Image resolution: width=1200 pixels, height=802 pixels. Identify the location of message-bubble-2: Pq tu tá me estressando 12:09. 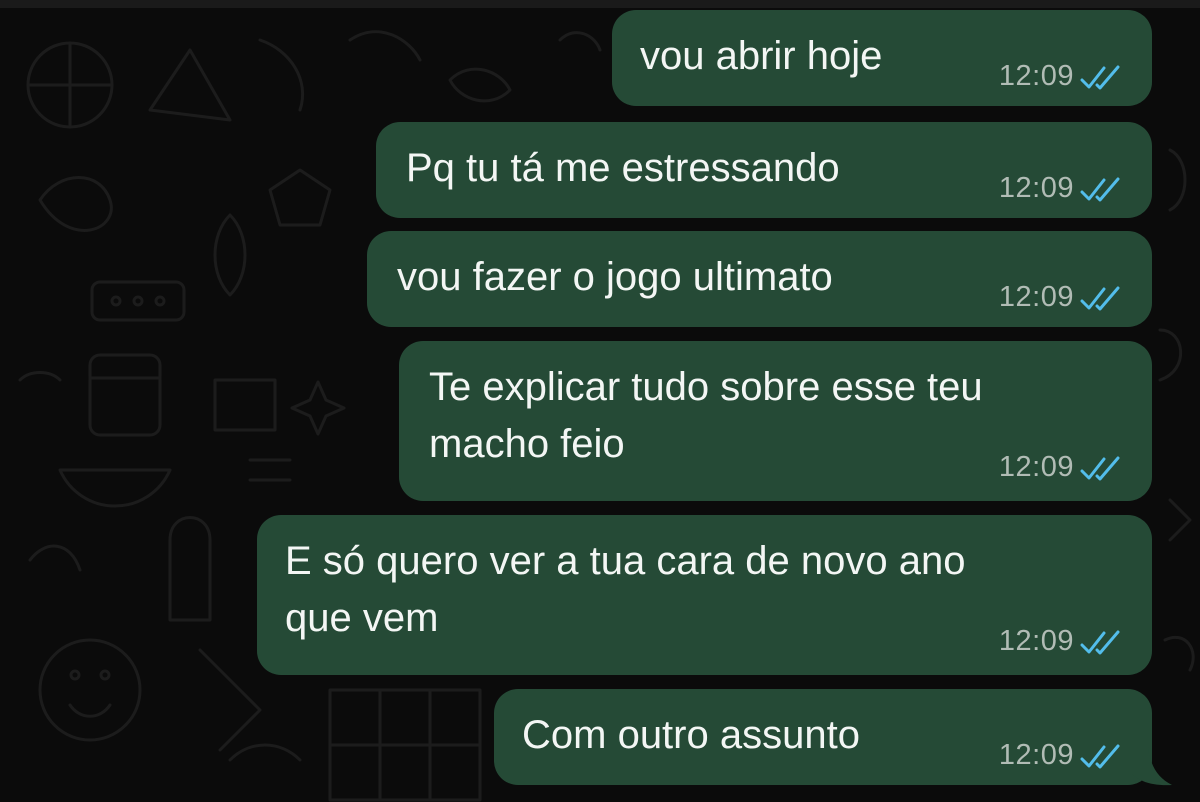
(764, 170).